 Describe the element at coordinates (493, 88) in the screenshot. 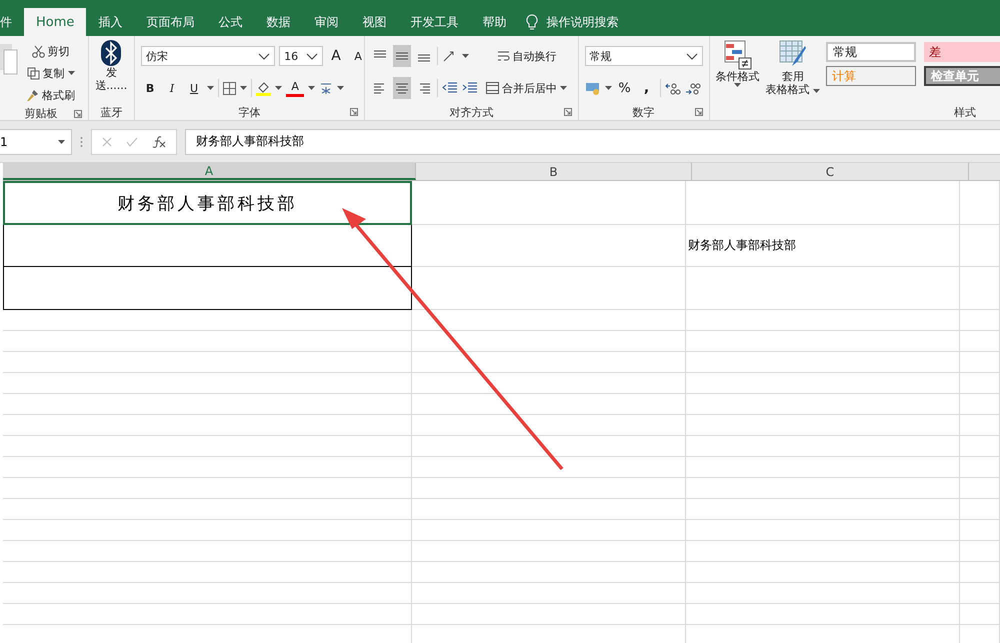

I see `merge-cells-icon` at that location.